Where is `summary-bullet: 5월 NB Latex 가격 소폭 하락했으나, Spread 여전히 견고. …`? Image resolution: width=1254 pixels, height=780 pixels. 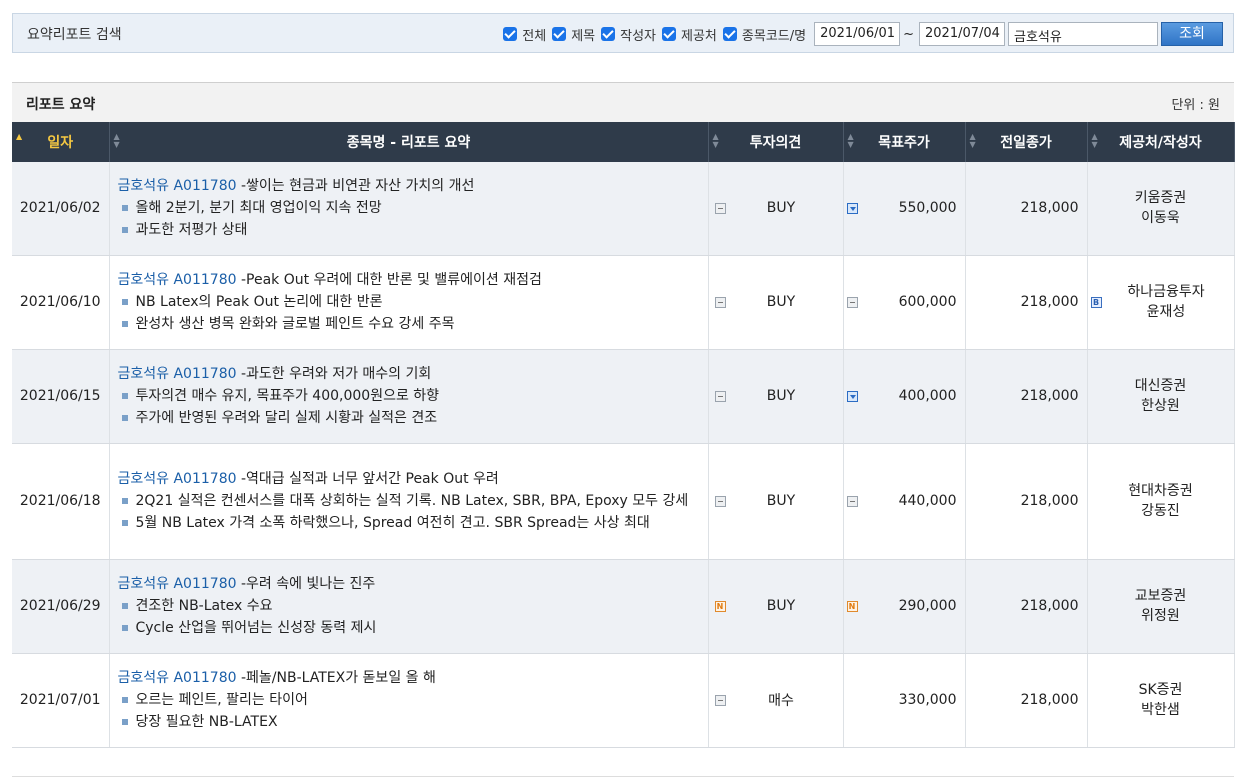
summary-bullet: 5월 NB Latex 가격 소폭 하락했으나, Spread 여전히 견고. … is located at coordinates (409, 523).